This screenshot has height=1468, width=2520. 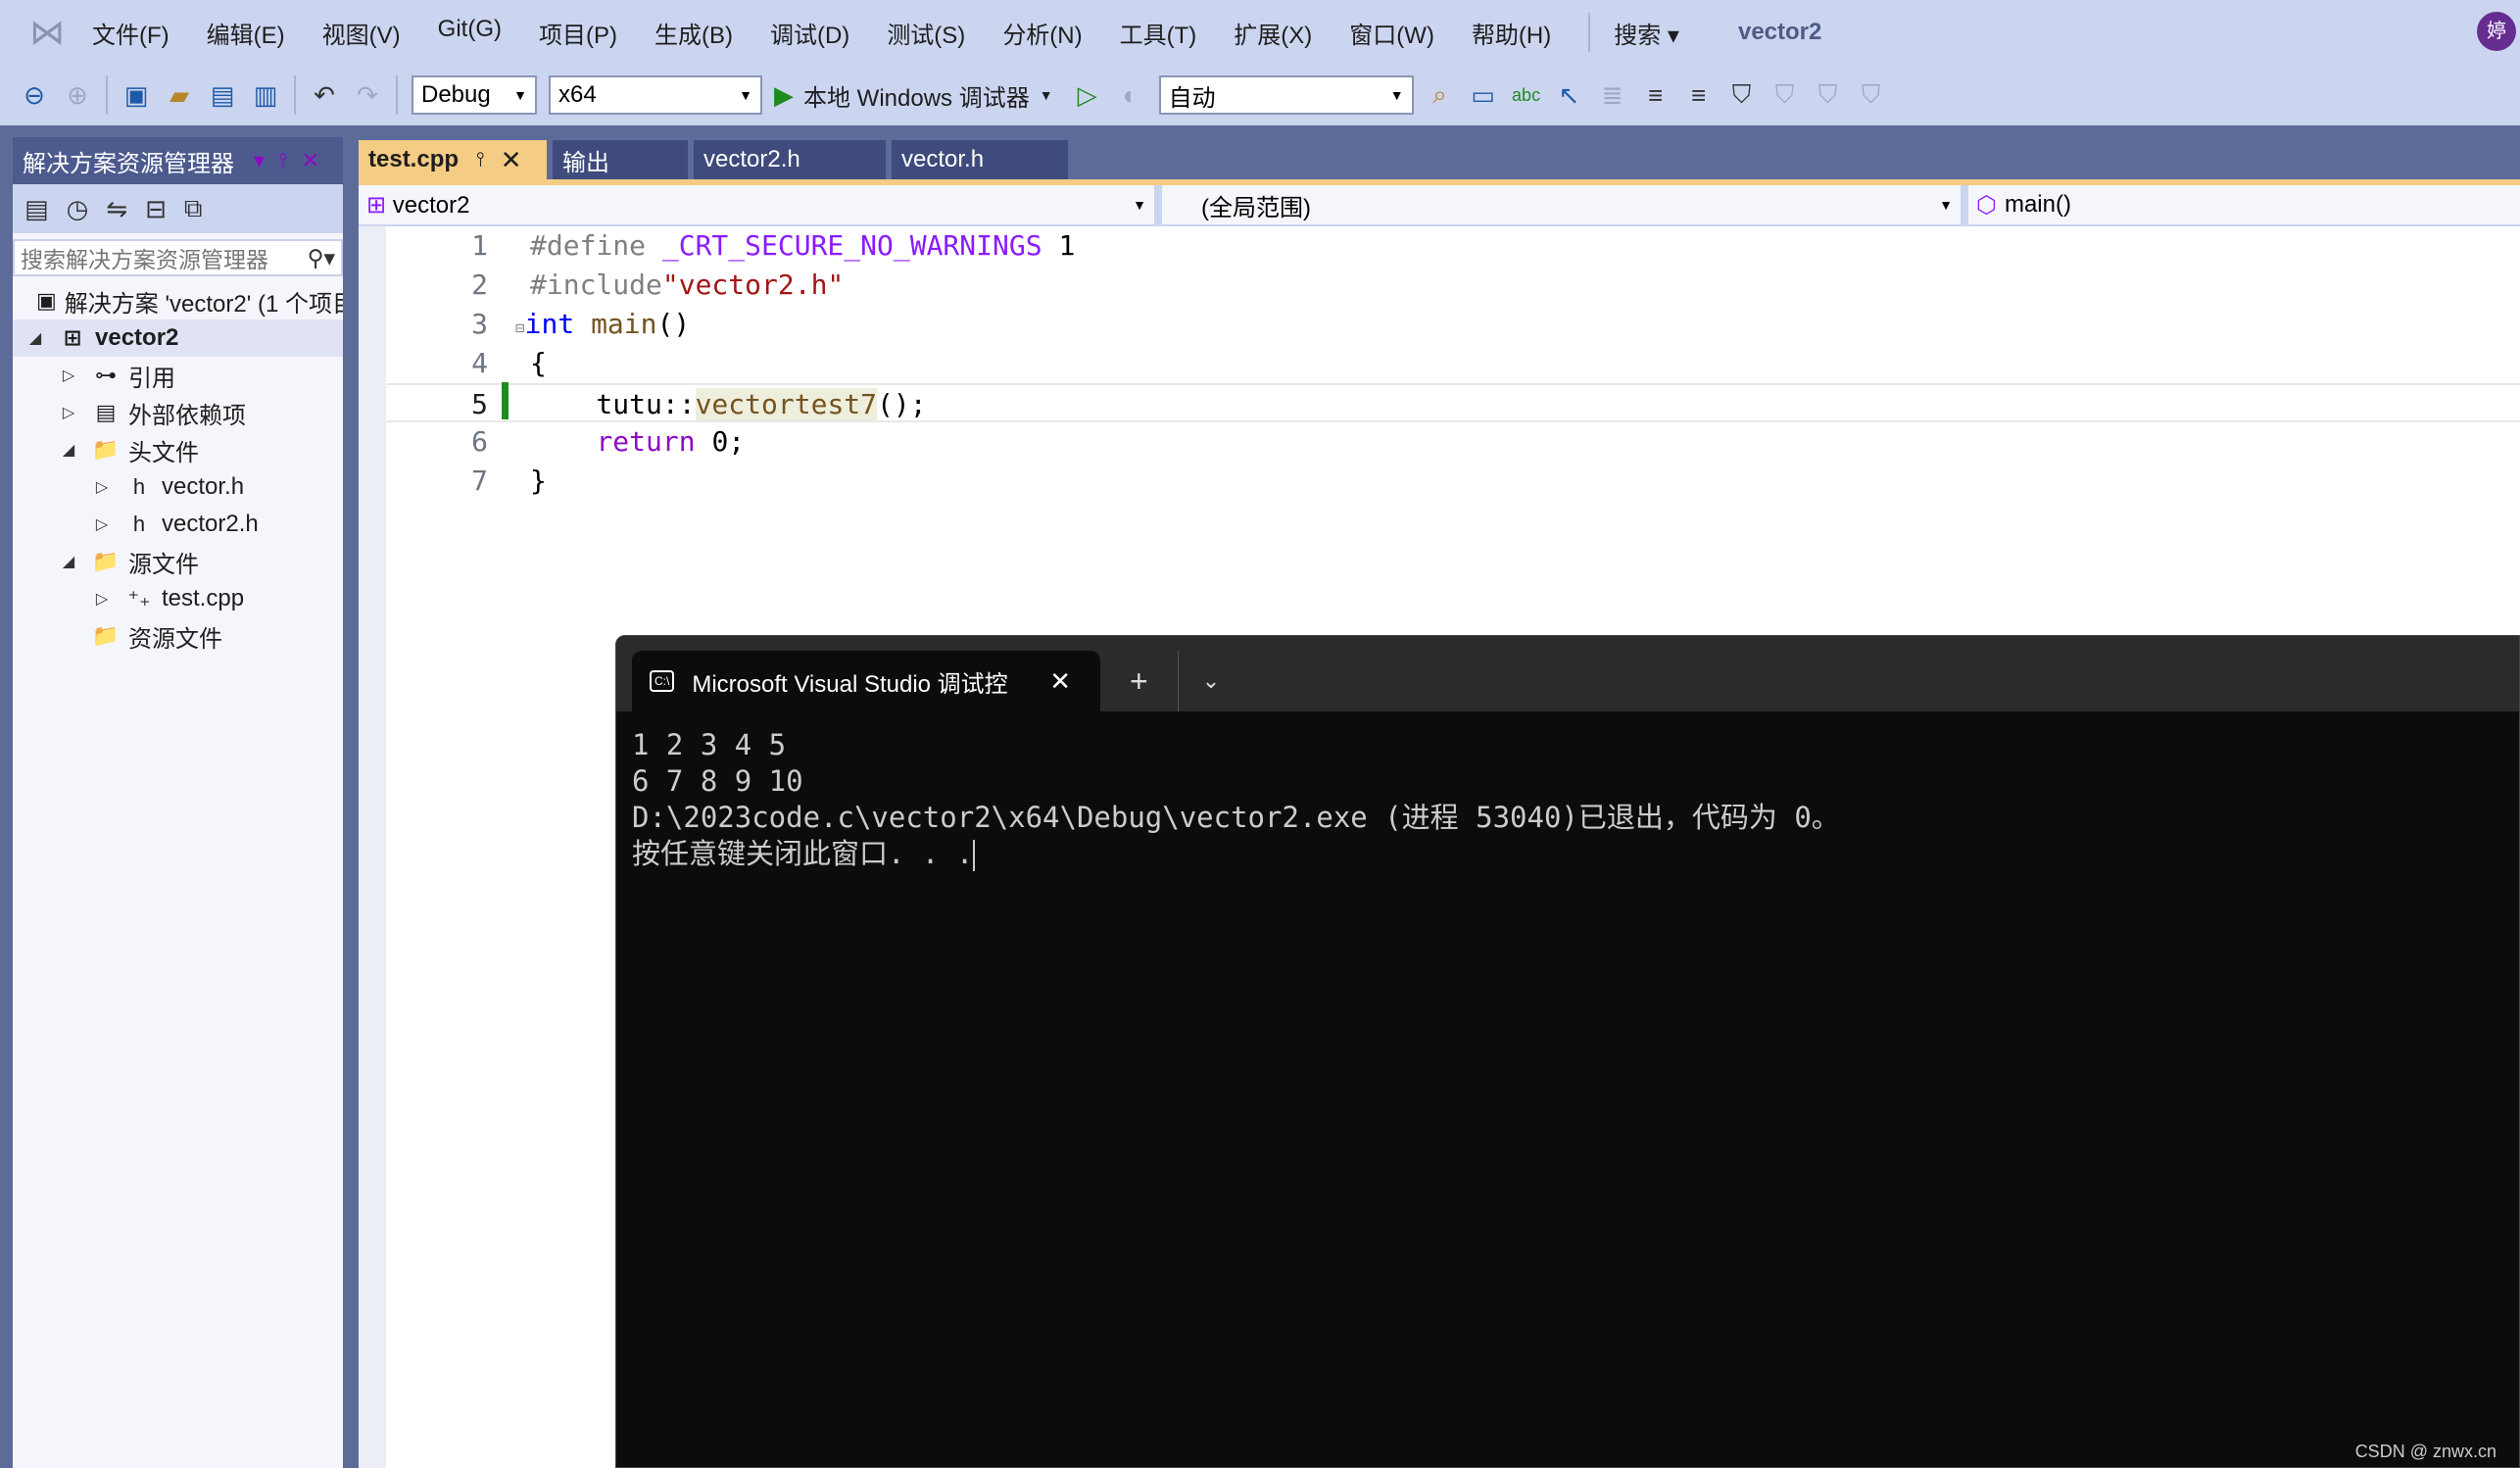 I want to click on sync-icon: ⇋, so click(x=116, y=209).